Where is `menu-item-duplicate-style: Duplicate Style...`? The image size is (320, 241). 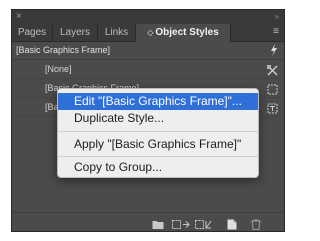
menu-item-duplicate-style: Duplicate Style... is located at coordinates (158, 118).